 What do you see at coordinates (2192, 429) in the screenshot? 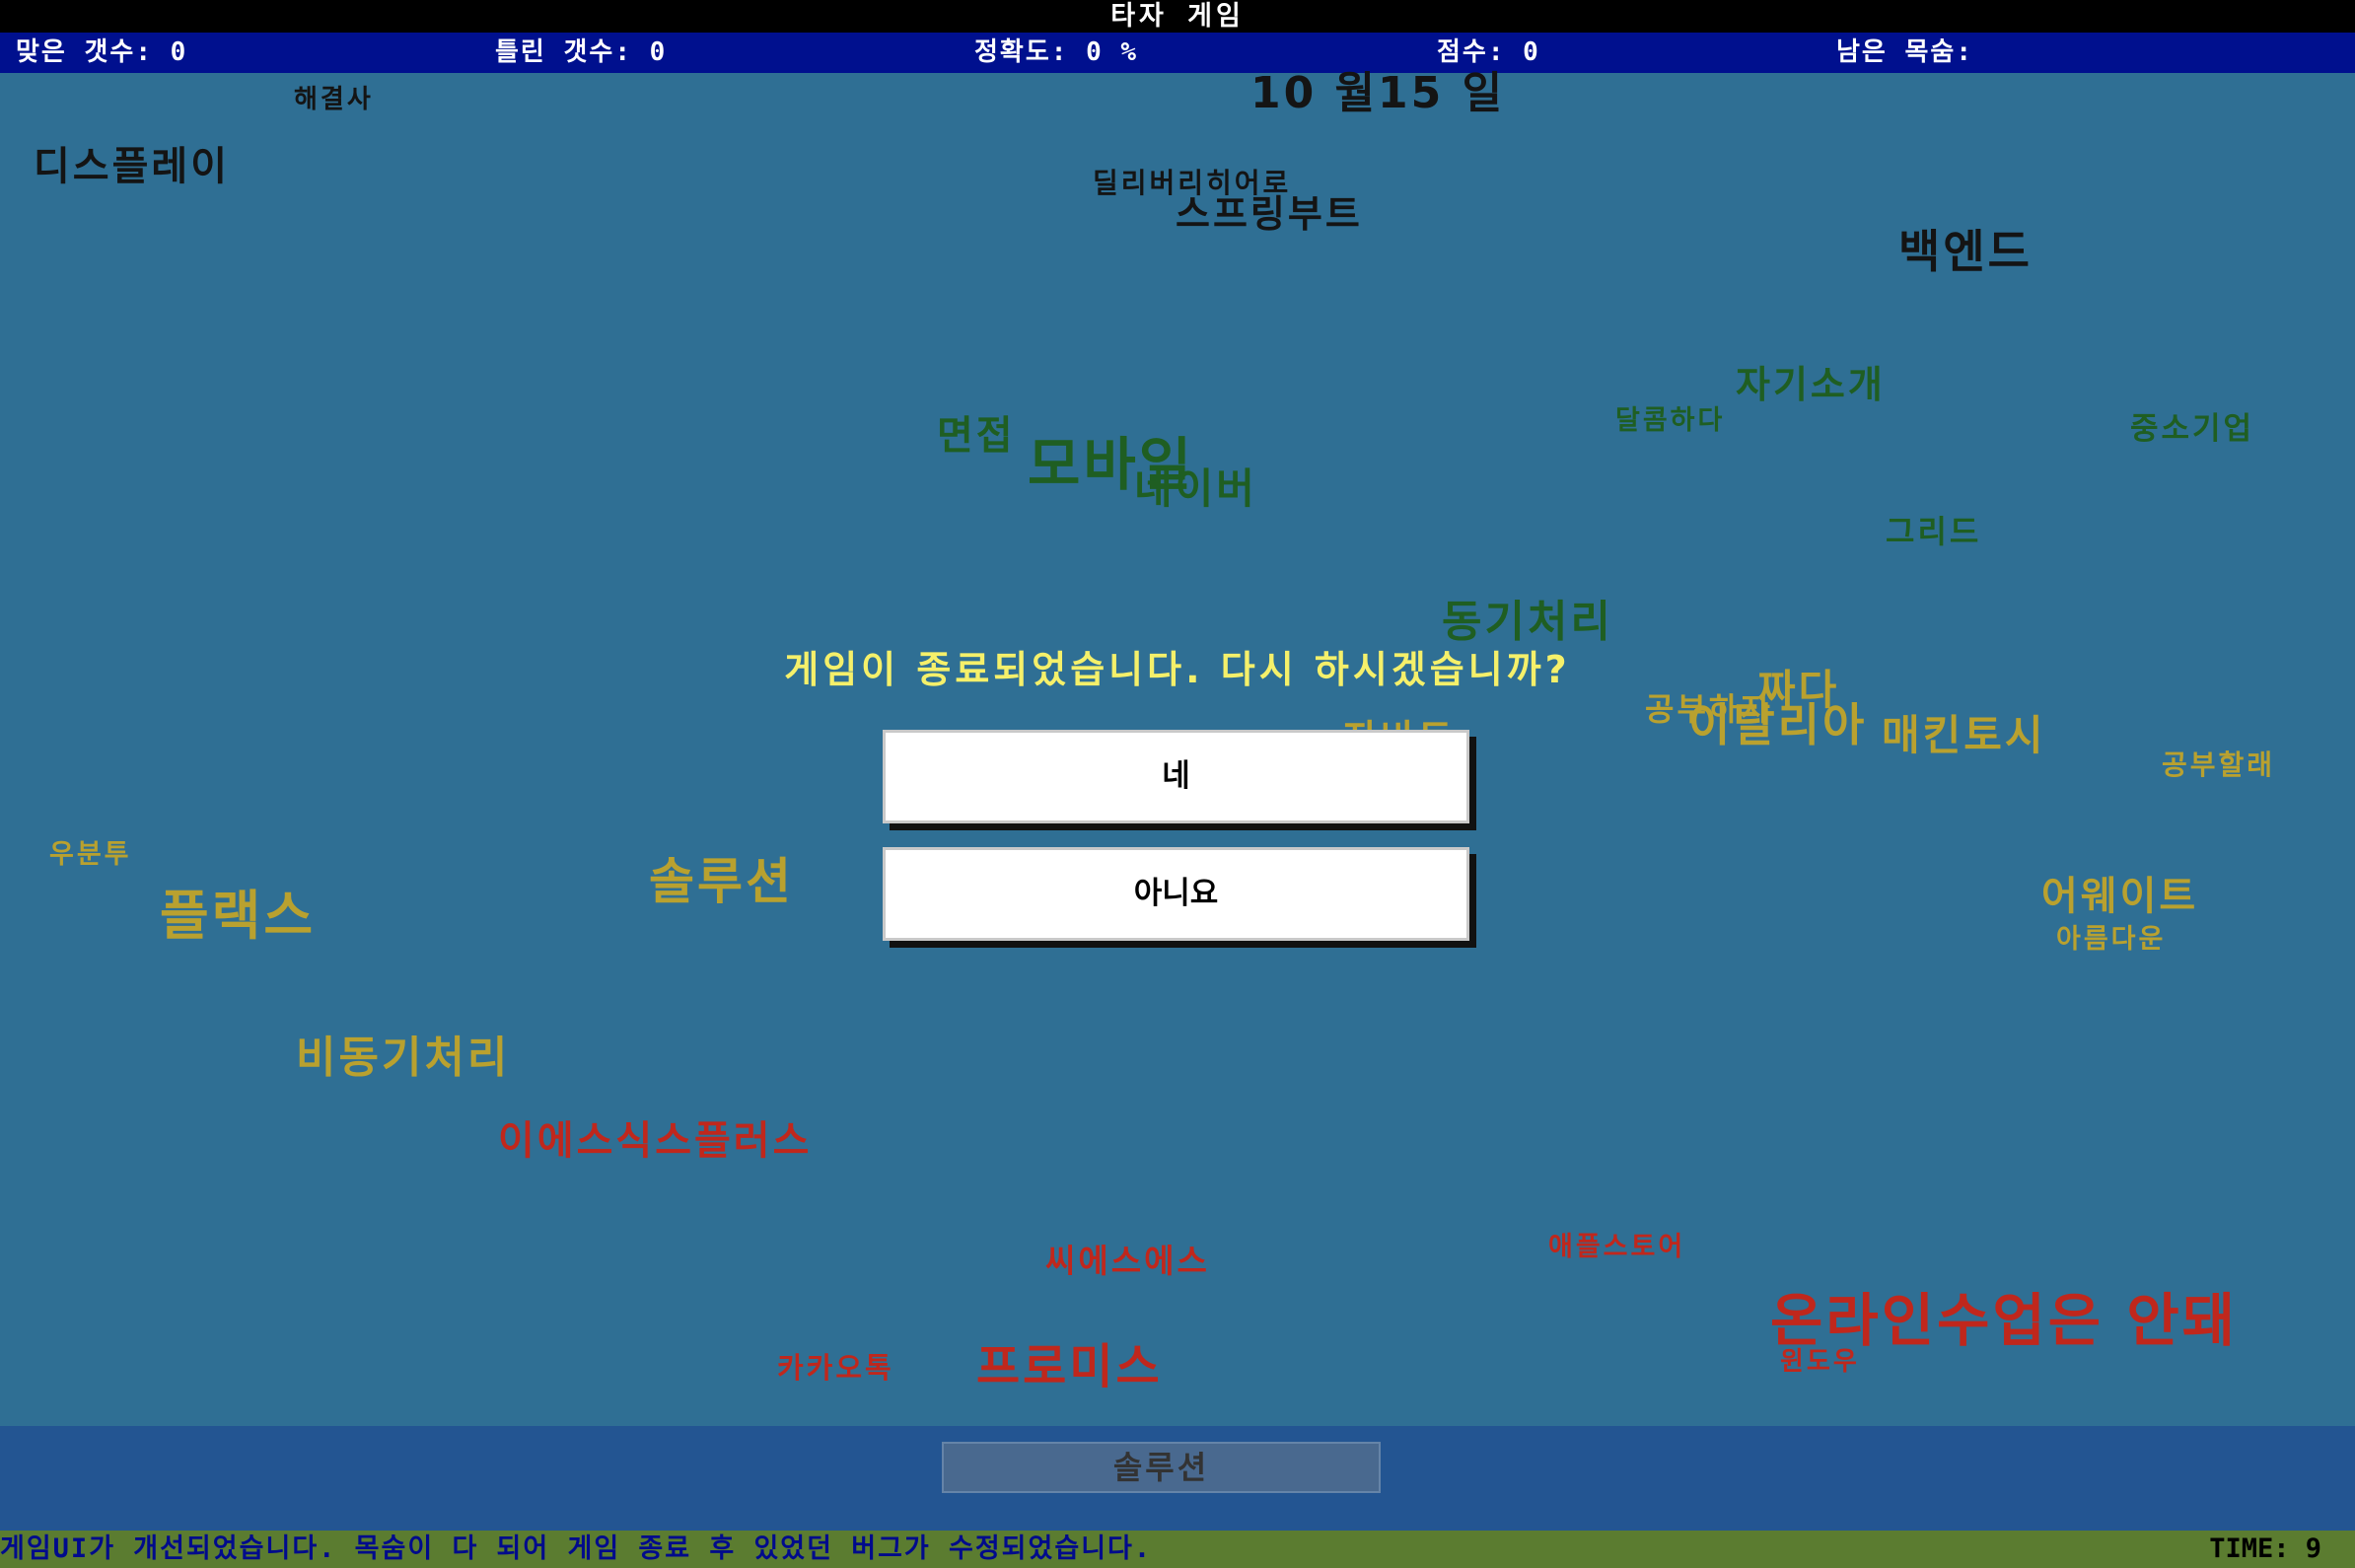
I see `falling-word: 중소기업` at bounding box center [2192, 429].